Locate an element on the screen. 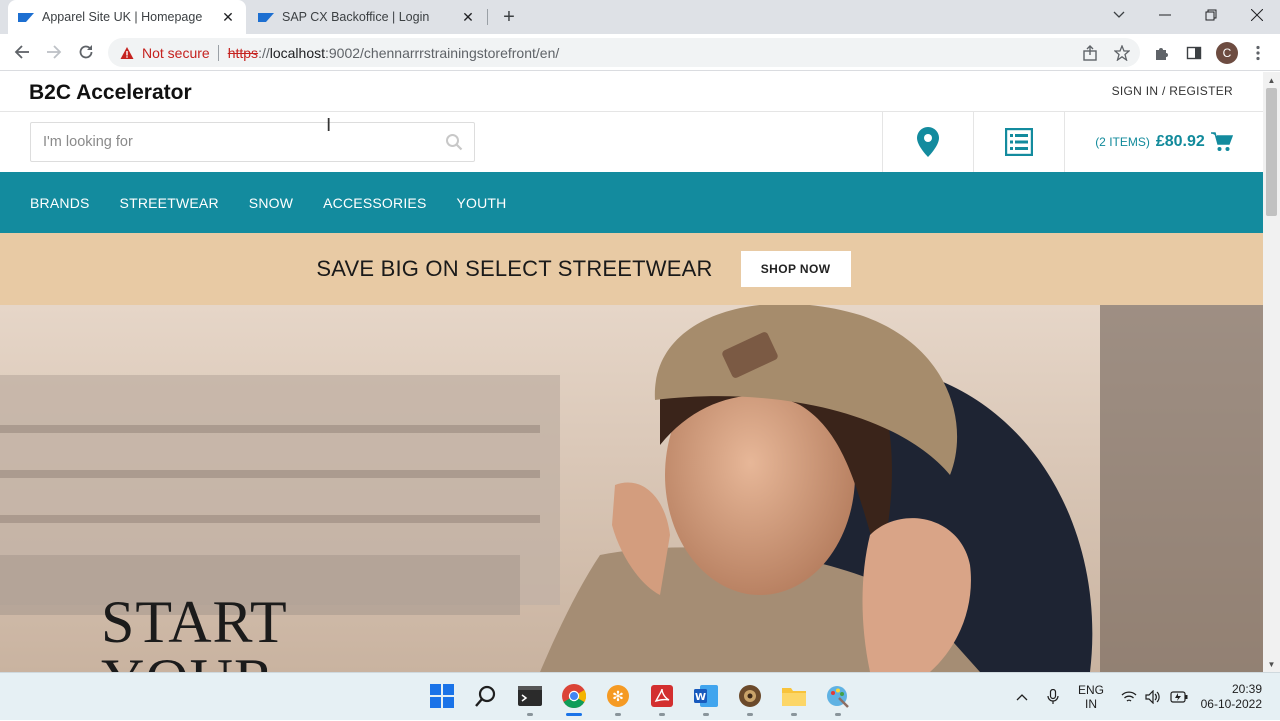  hero-headline-line1: START is located at coordinates (194, 622).